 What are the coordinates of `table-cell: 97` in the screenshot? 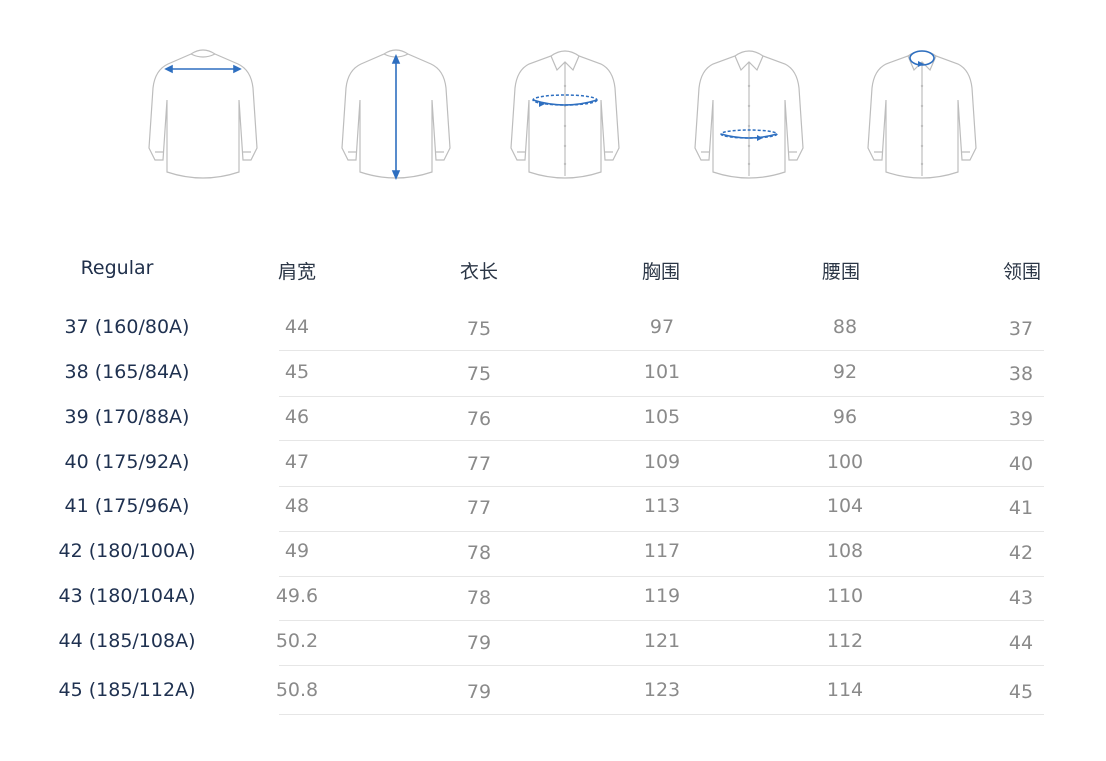 It's located at (662, 327).